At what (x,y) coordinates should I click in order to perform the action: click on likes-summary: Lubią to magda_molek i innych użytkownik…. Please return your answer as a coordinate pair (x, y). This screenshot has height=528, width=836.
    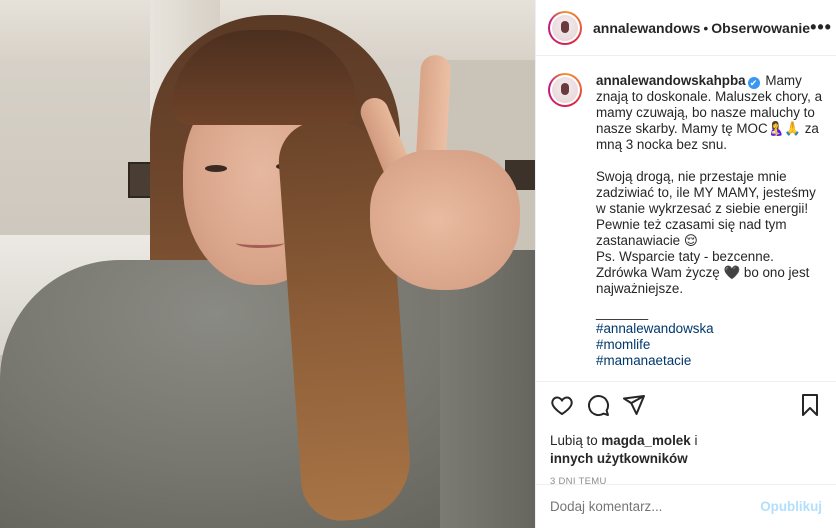
    Looking at the image, I should click on (686, 450).